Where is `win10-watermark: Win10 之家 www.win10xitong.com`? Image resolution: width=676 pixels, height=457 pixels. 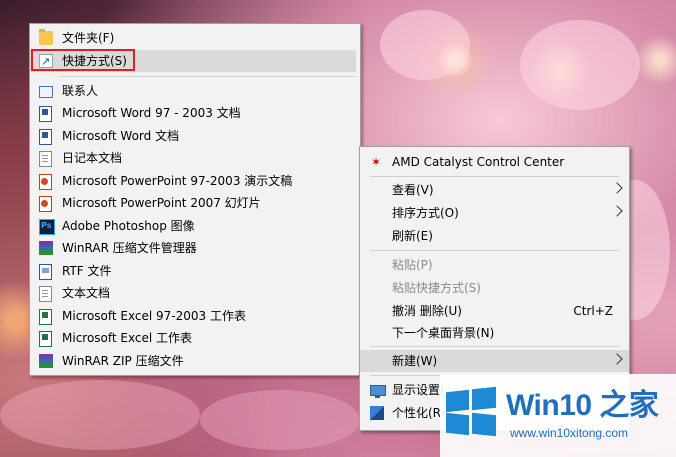
win10-watermark: Win10 之家 www.win10xitong.com is located at coordinates (558, 415).